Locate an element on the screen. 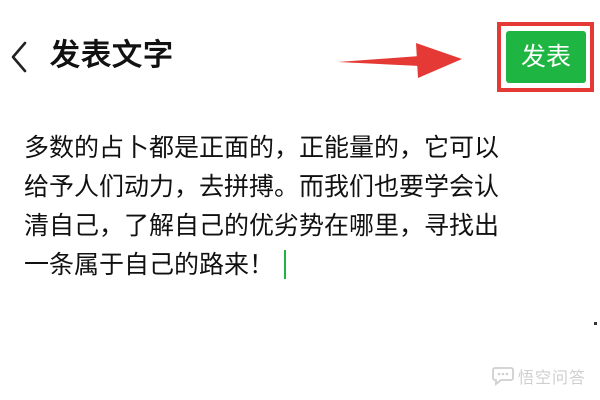 The width and height of the screenshot is (600, 400). text-cursor is located at coordinates (285, 264).